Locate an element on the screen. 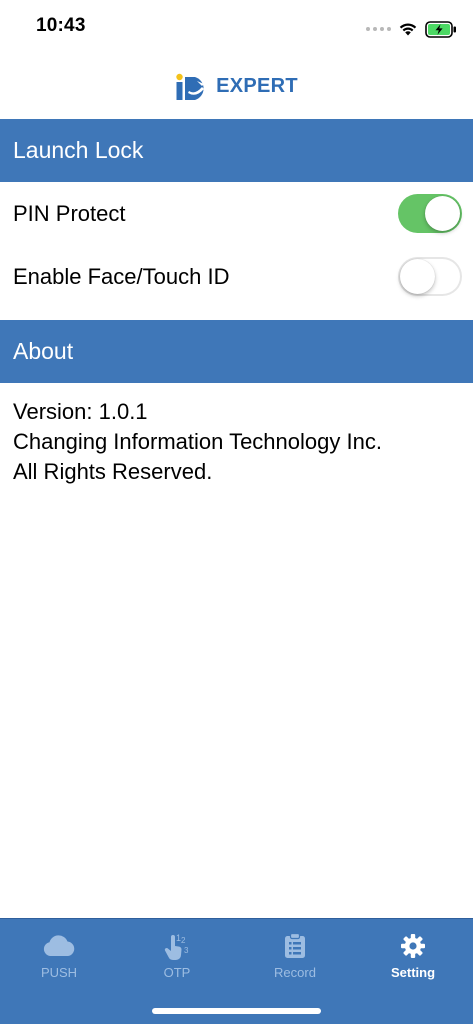 This screenshot has height=1024, width=473. tab-setting: Setting is located at coordinates (413, 959).